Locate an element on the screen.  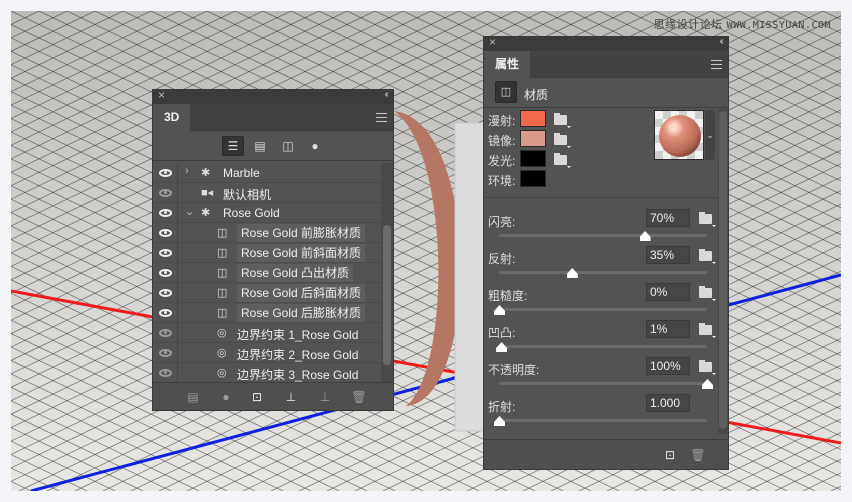
value-field: 35% is located at coordinates (668, 255).